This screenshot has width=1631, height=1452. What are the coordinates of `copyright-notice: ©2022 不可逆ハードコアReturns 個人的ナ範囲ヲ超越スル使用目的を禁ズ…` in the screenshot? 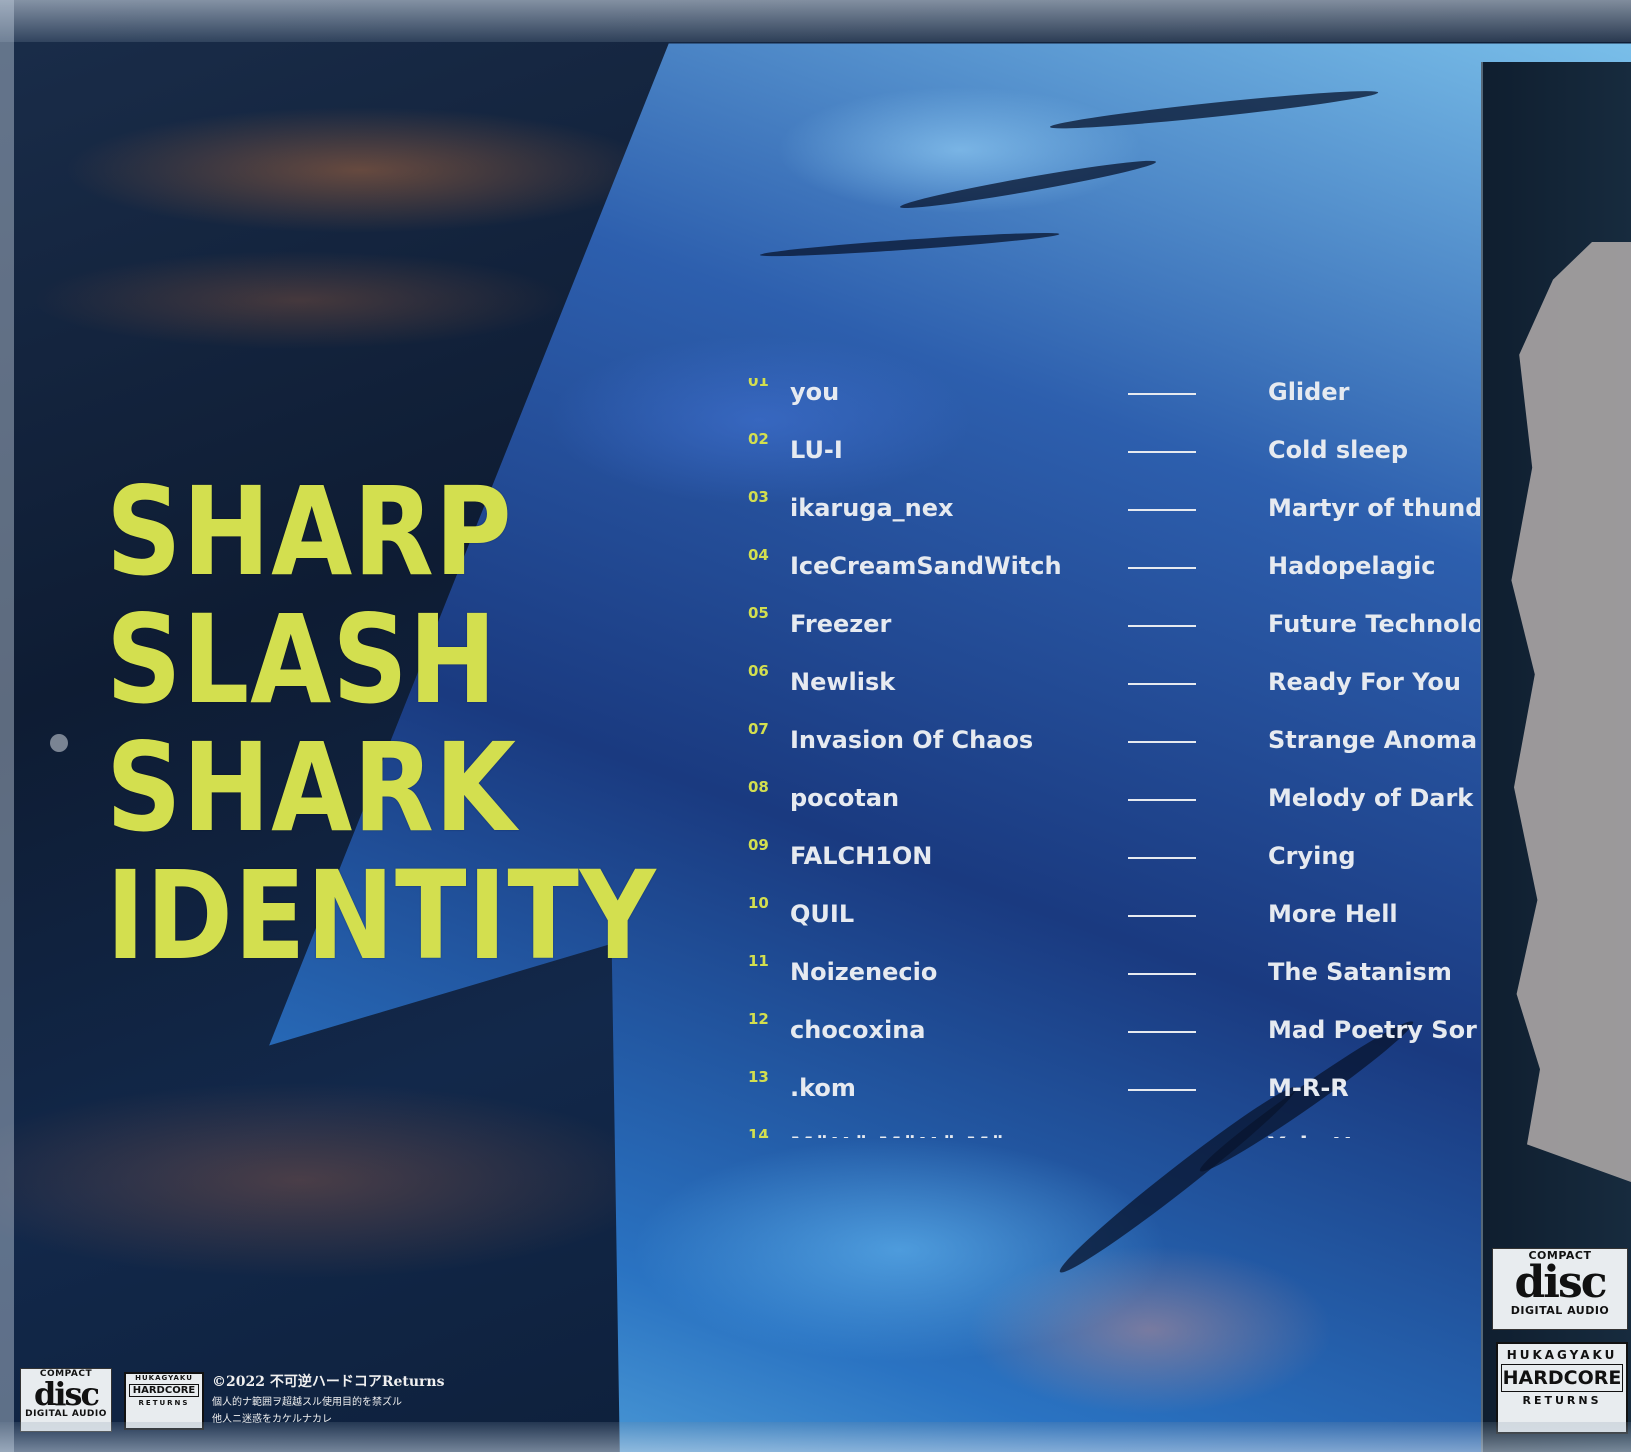 It's located at (328, 1398).